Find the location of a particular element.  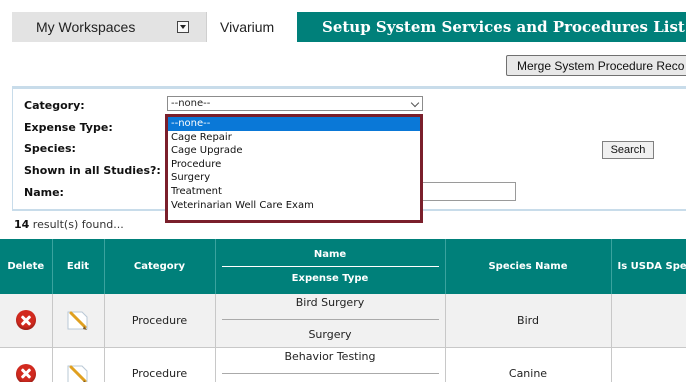

search-button: Search is located at coordinates (628, 150).